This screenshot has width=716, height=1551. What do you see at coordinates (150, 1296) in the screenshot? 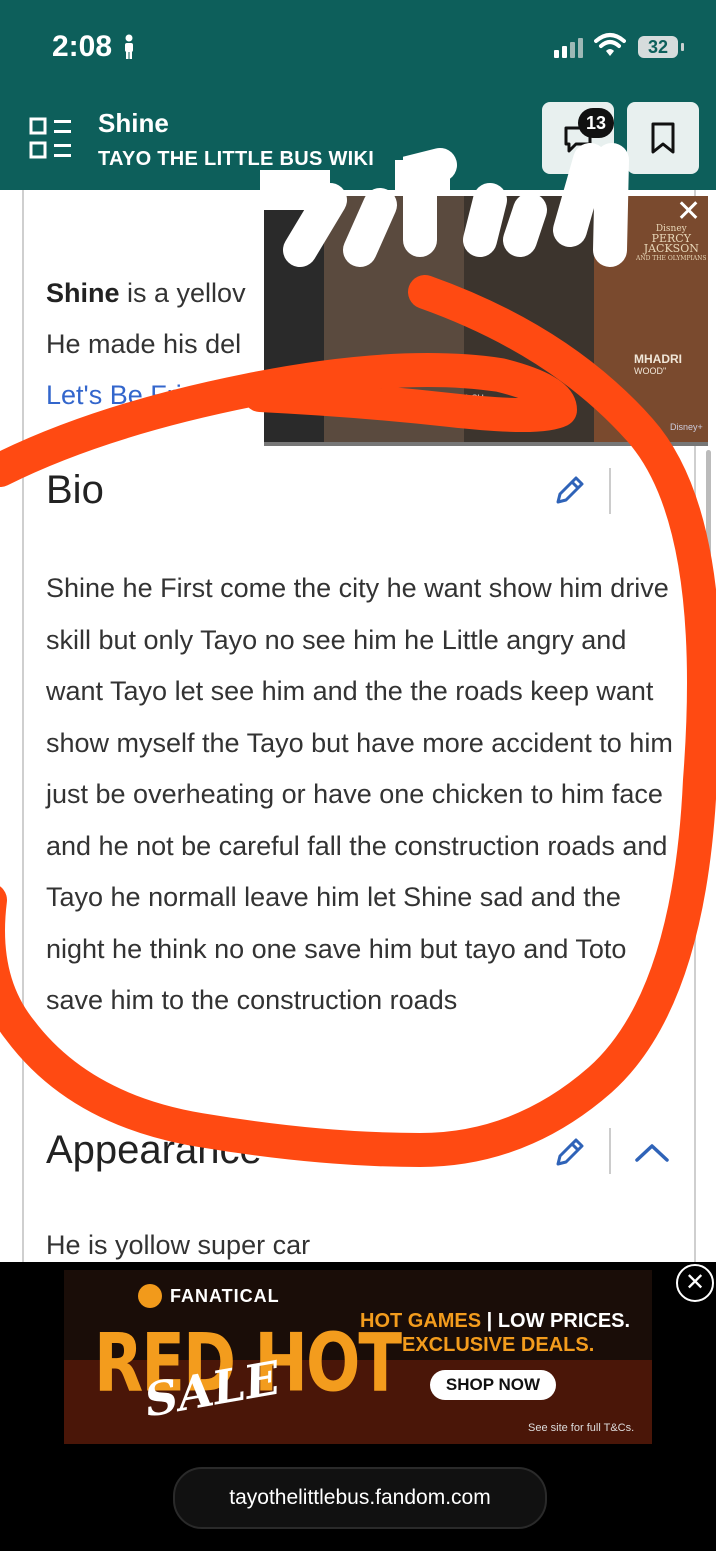
I see `fanatical-logo-icon` at bounding box center [150, 1296].